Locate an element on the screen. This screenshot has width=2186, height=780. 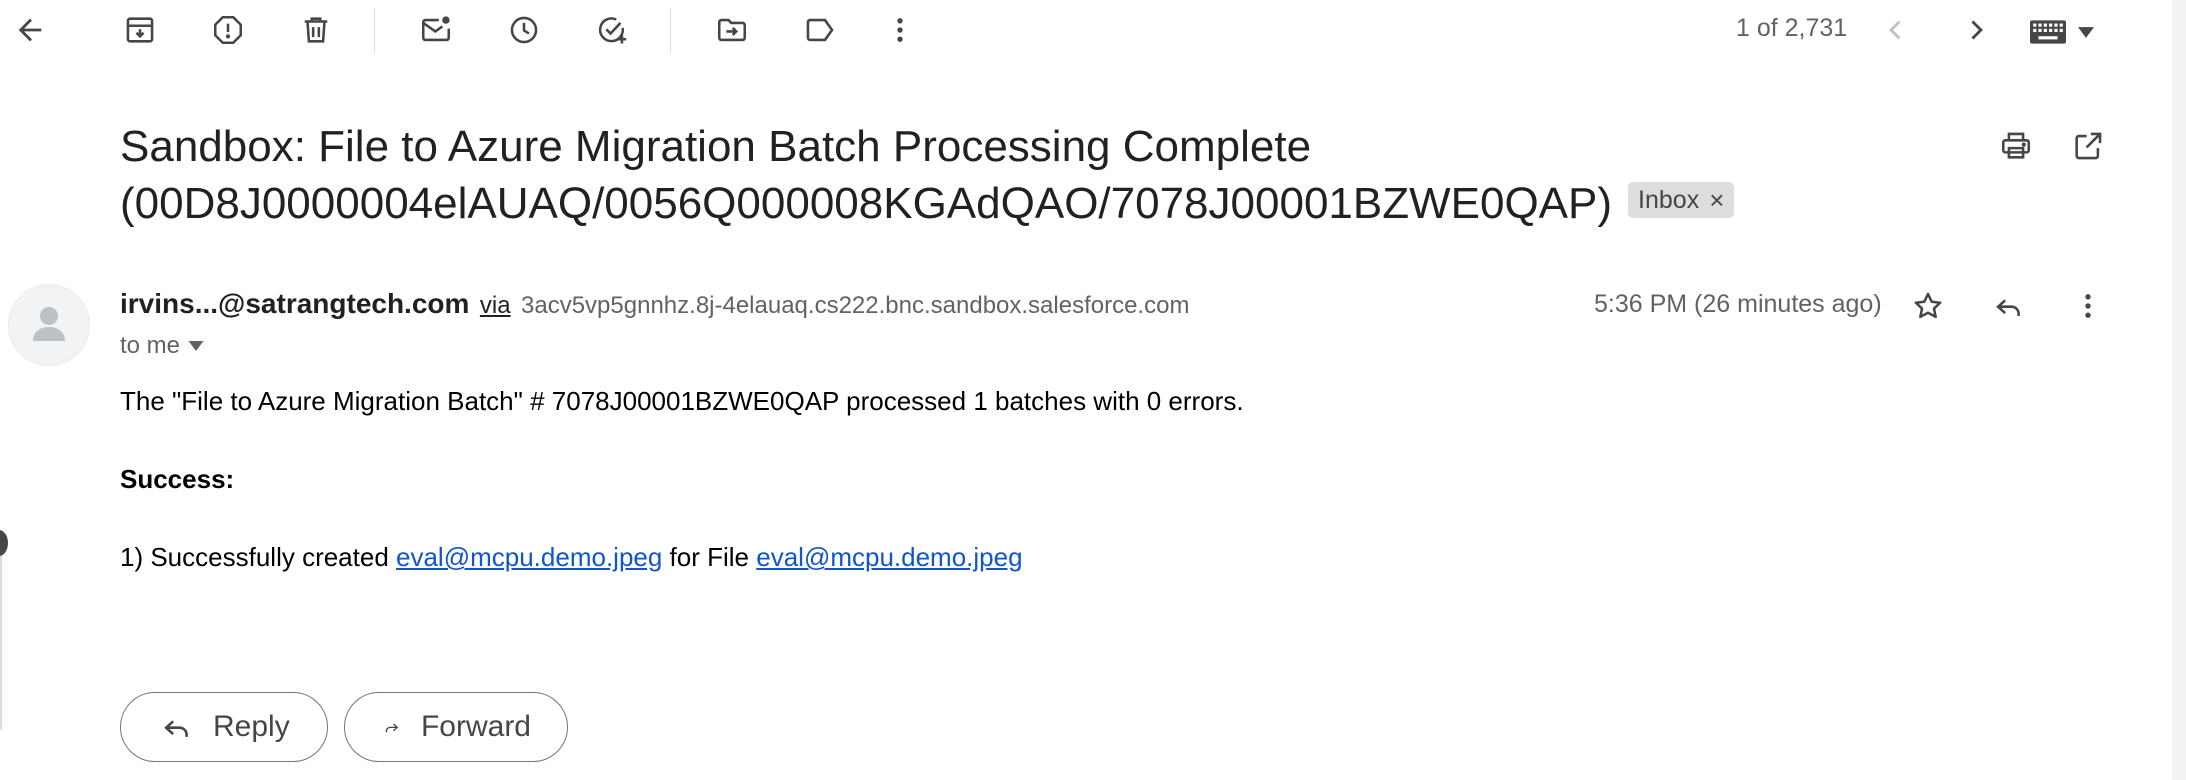
snooze-button is located at coordinates (524, 30).